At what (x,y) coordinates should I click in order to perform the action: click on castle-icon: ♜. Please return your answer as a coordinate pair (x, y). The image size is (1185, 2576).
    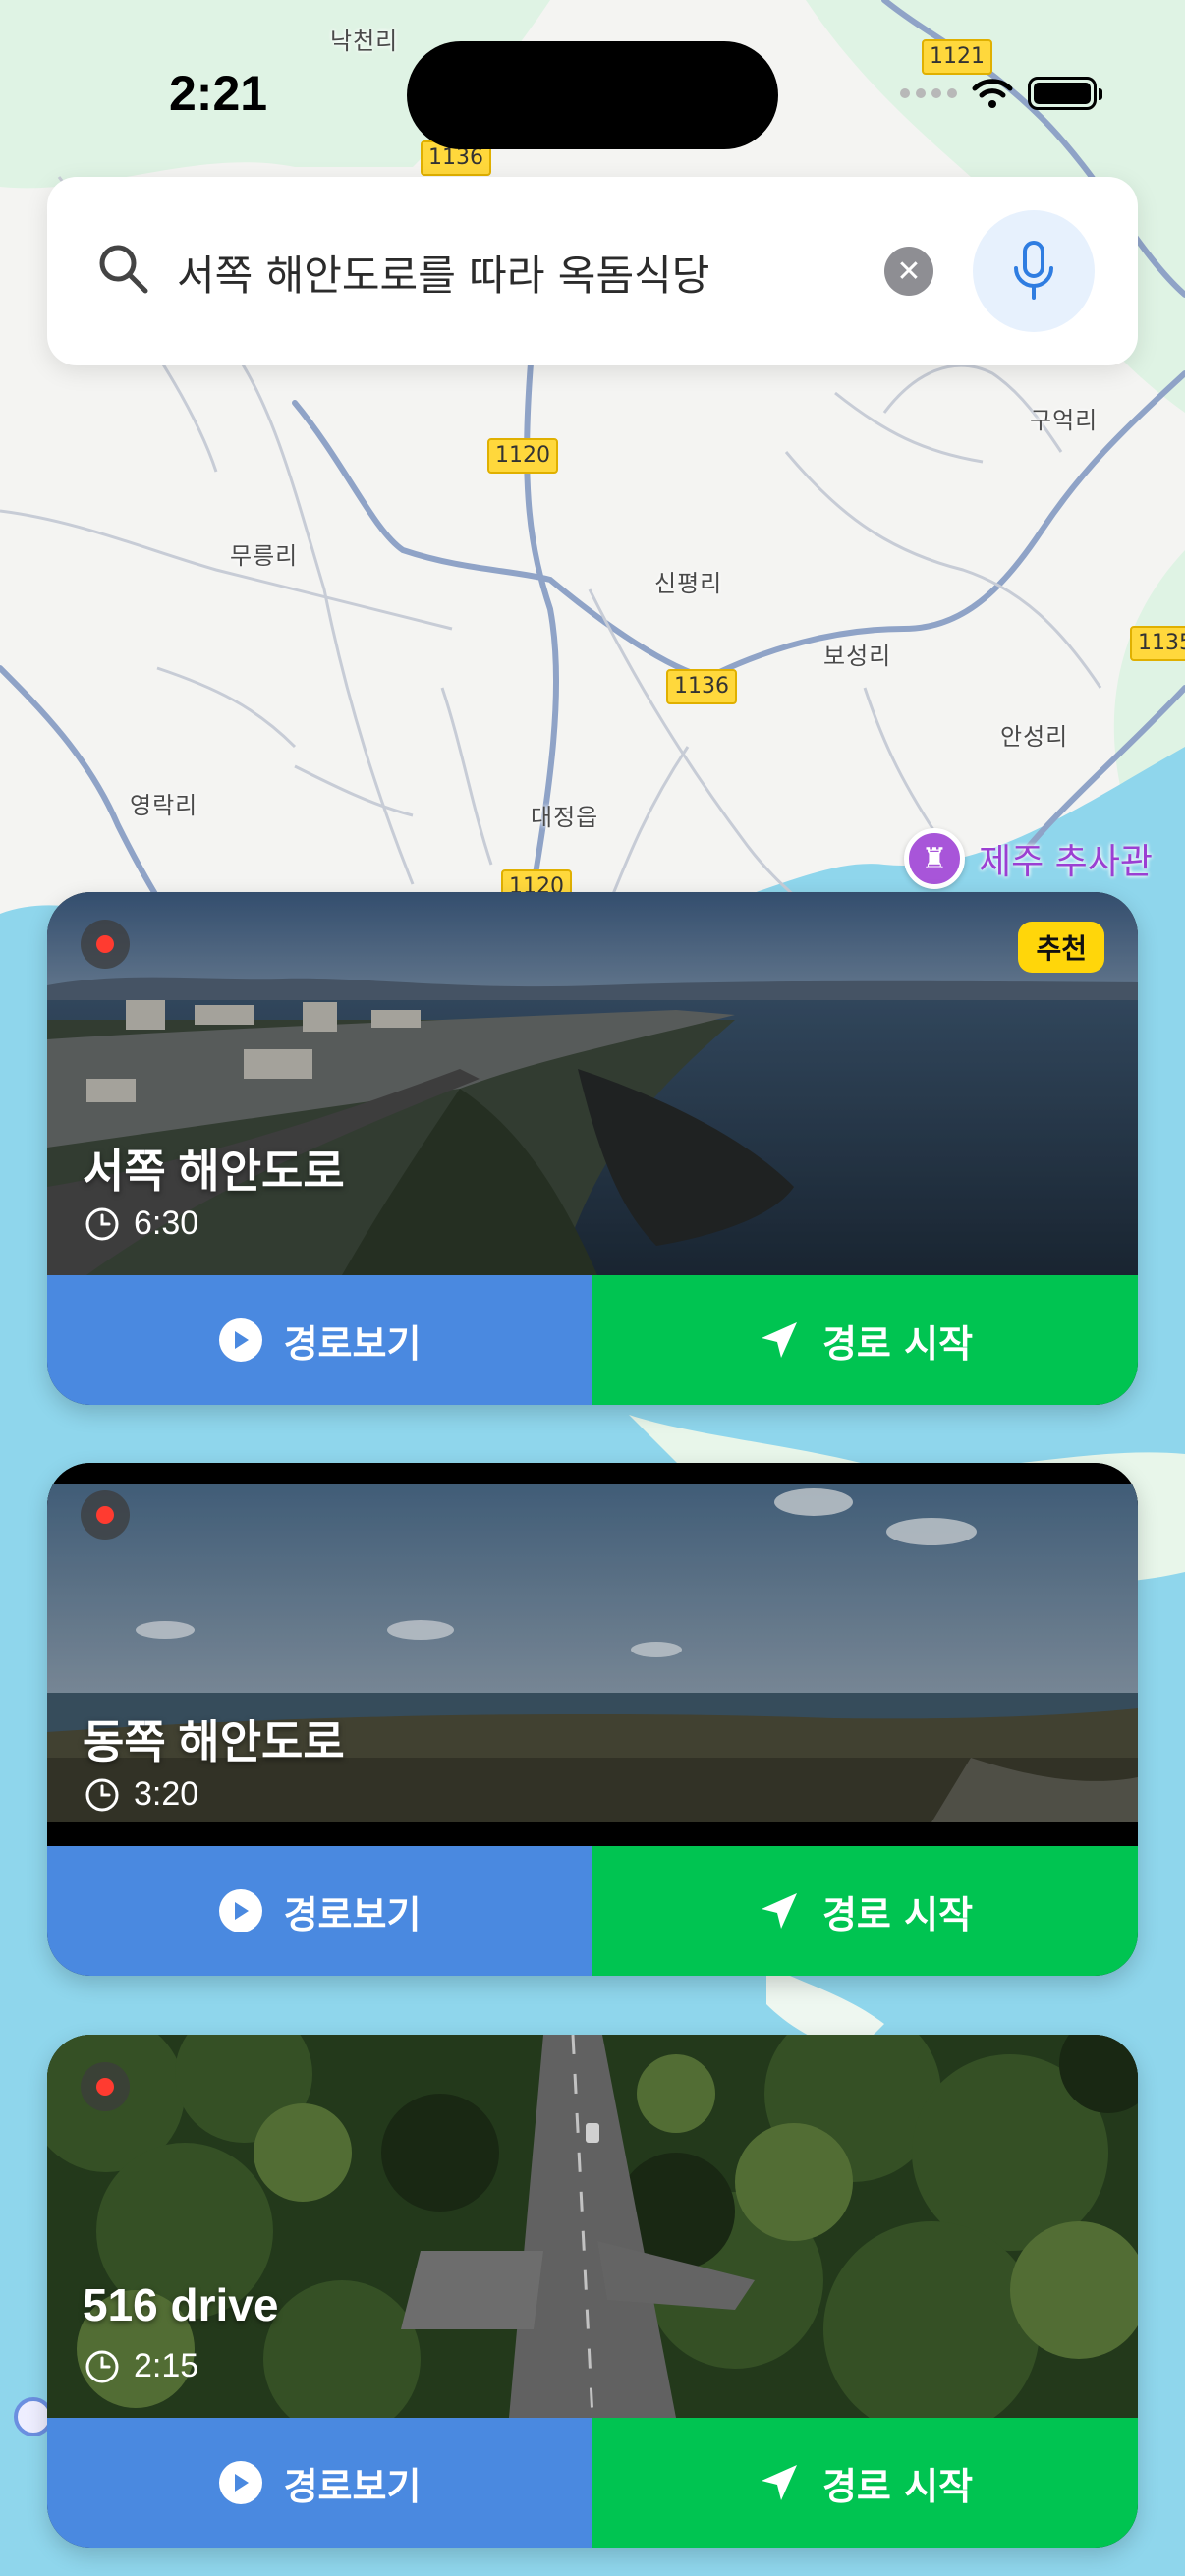
    Looking at the image, I should click on (935, 858).